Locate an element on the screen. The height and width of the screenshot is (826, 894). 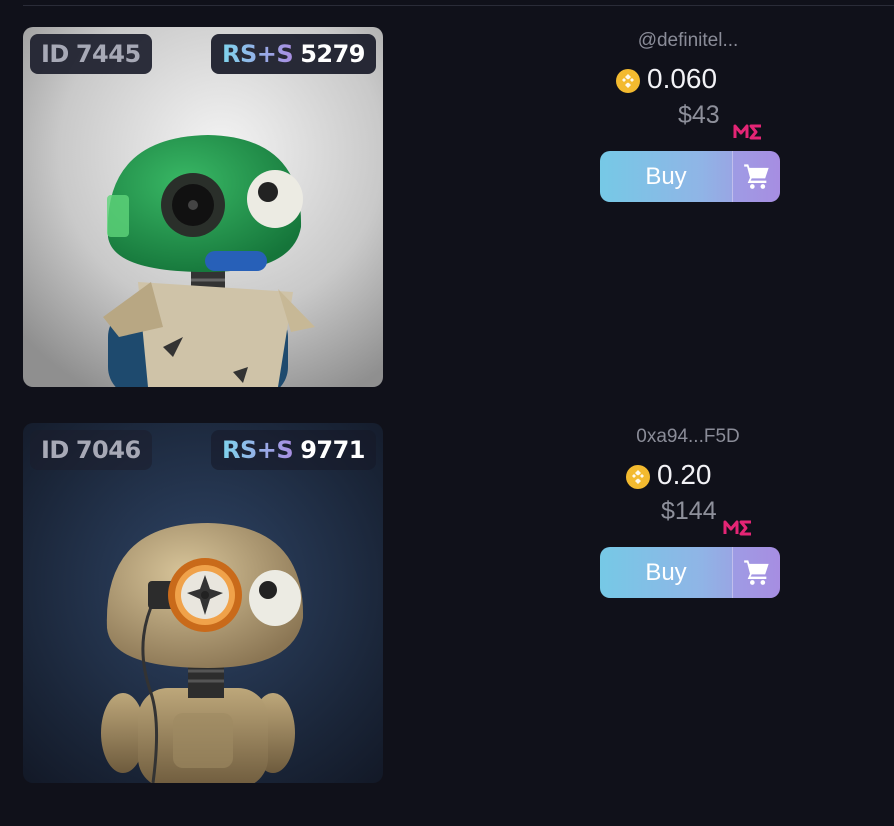
price-value: 0.20 is located at coordinates (684, 474).